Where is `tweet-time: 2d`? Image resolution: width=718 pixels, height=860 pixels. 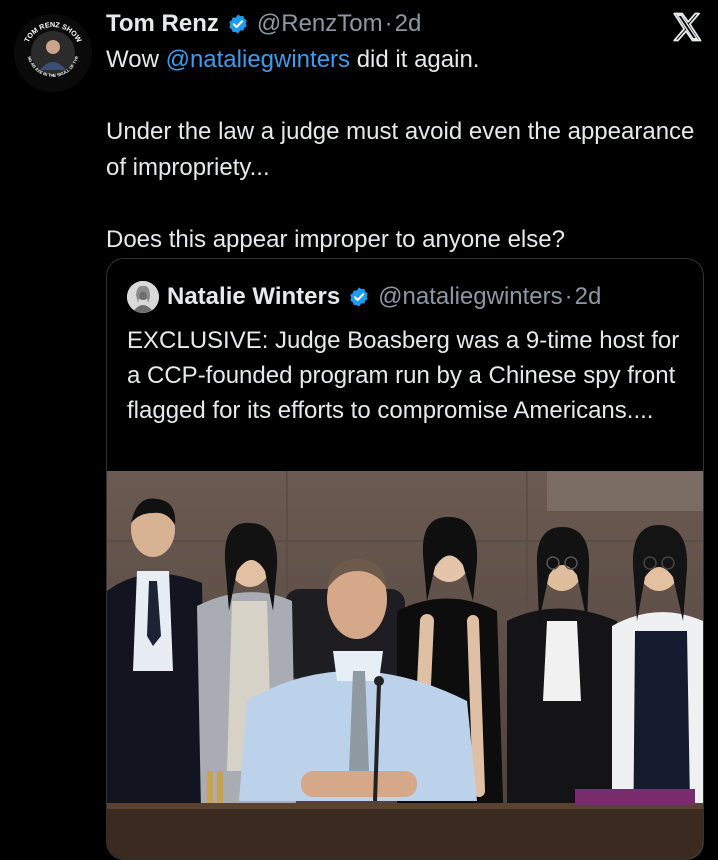 tweet-time: 2d is located at coordinates (408, 24).